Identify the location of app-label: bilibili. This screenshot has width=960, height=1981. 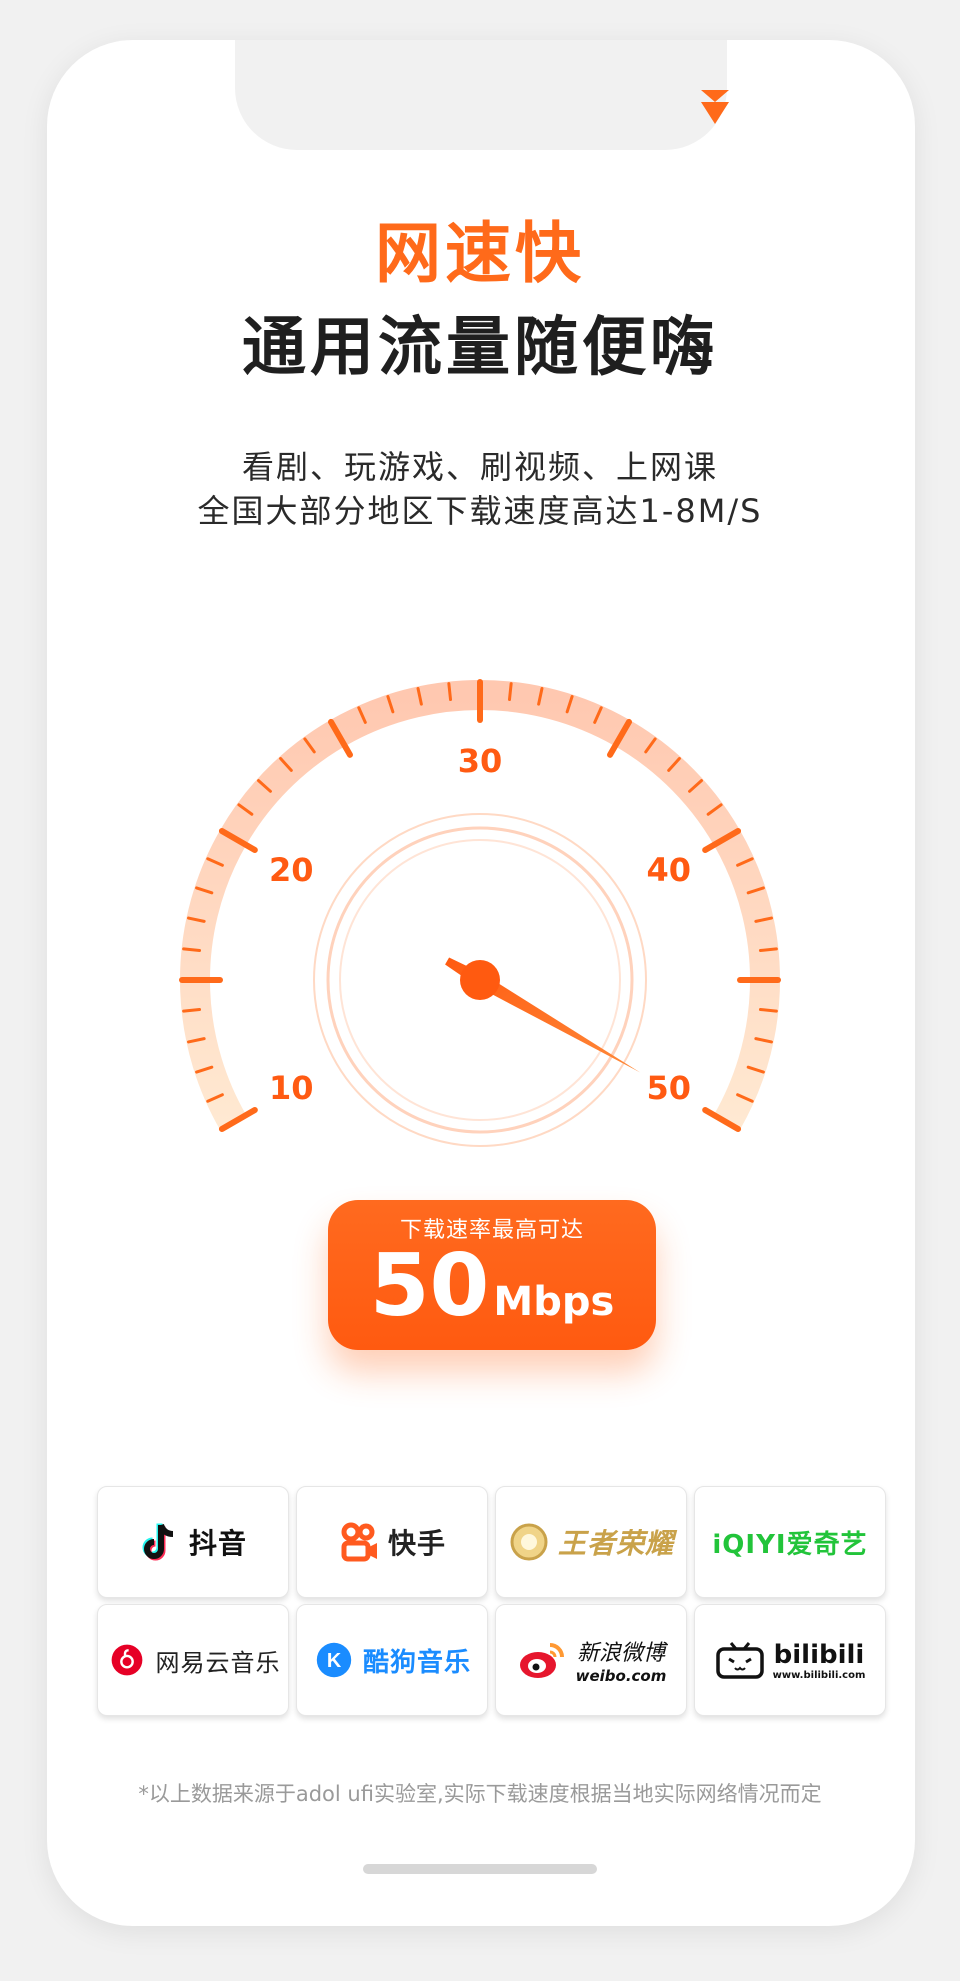
(819, 1654).